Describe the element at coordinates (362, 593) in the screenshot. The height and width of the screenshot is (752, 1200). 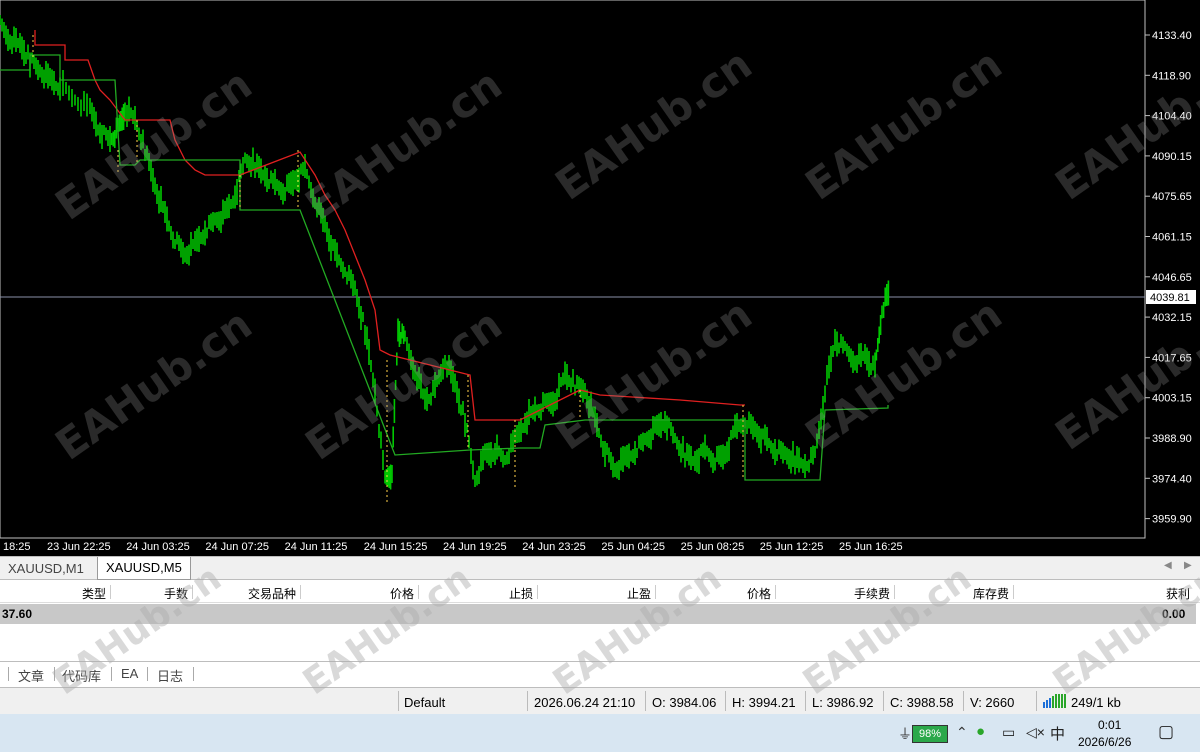
I see `col-open-price: 价格` at that location.